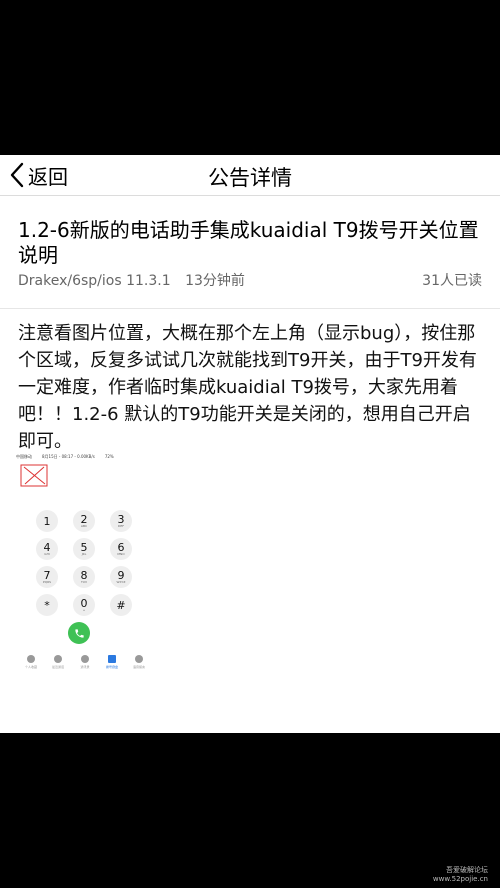 Image resolution: width=500 pixels, height=888 pixels. I want to click on key-9: 9 WXYZ, so click(121, 577).